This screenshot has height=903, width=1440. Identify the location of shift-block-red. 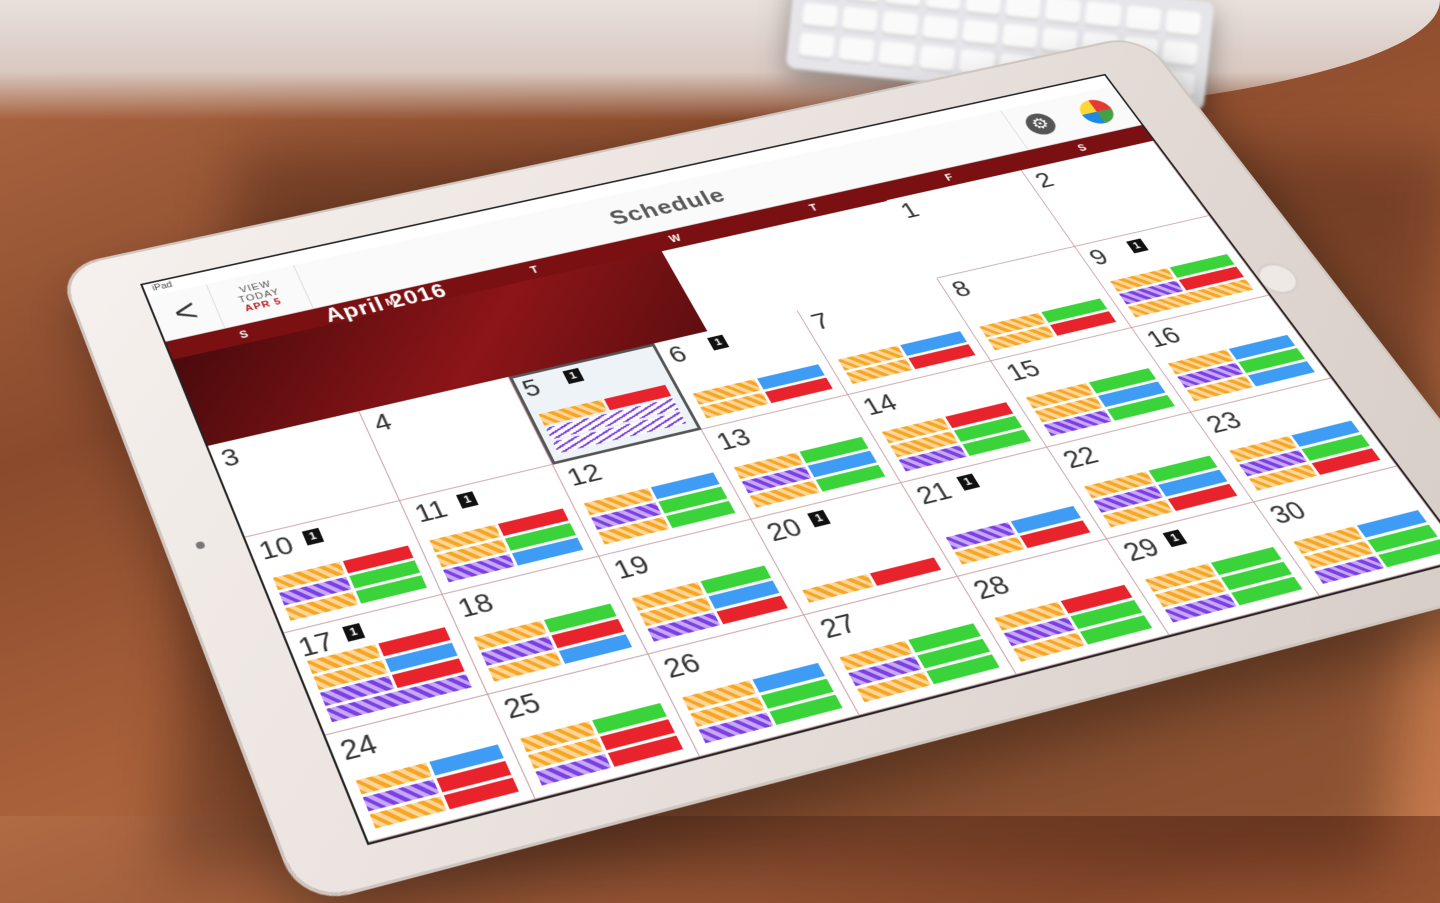
(905, 571).